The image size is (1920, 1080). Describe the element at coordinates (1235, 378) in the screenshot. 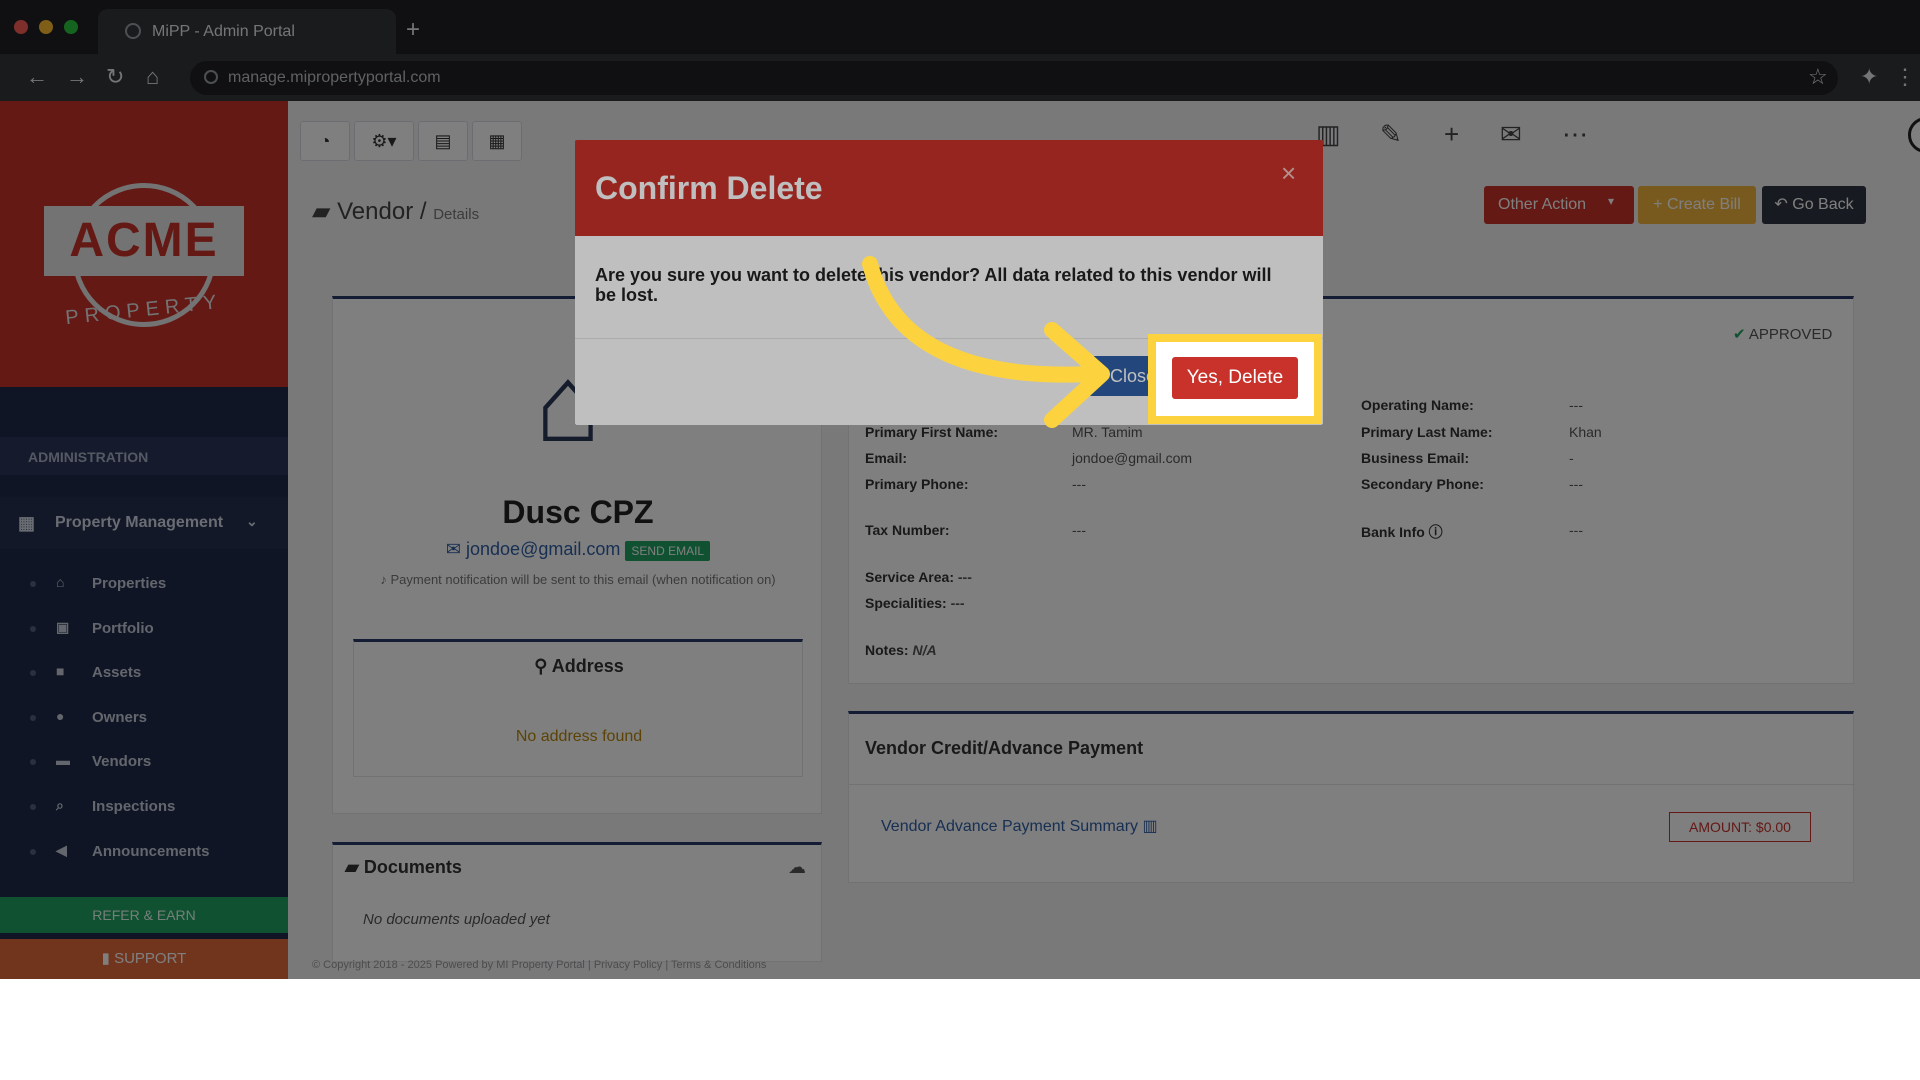

I see `yes-delete-button: Yes, Delete` at that location.